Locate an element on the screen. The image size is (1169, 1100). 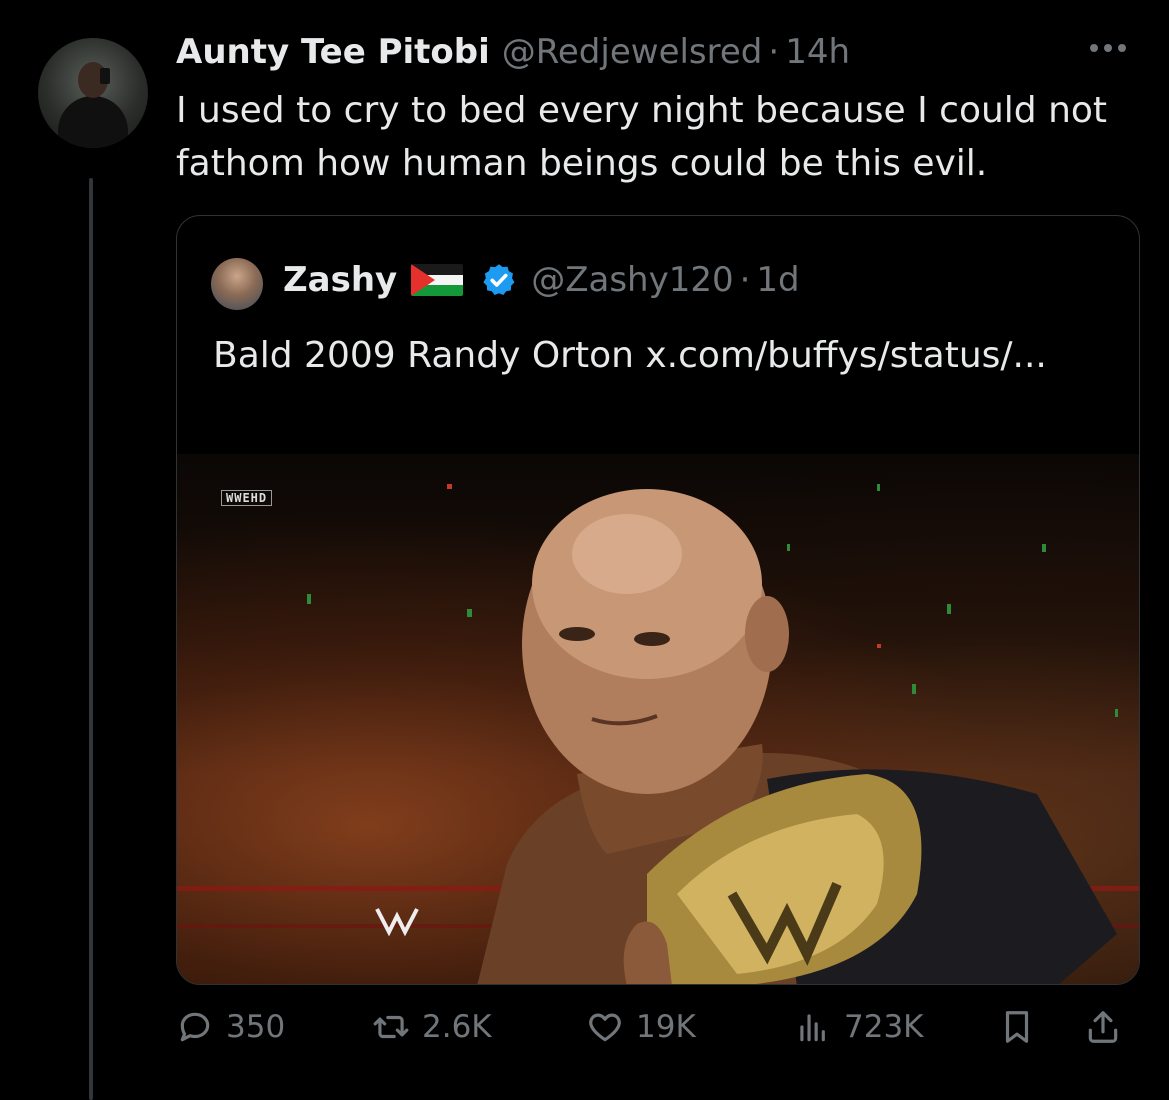
action-bar: 350 2.6K 19K 723K is located at coordinates (658, 1030).